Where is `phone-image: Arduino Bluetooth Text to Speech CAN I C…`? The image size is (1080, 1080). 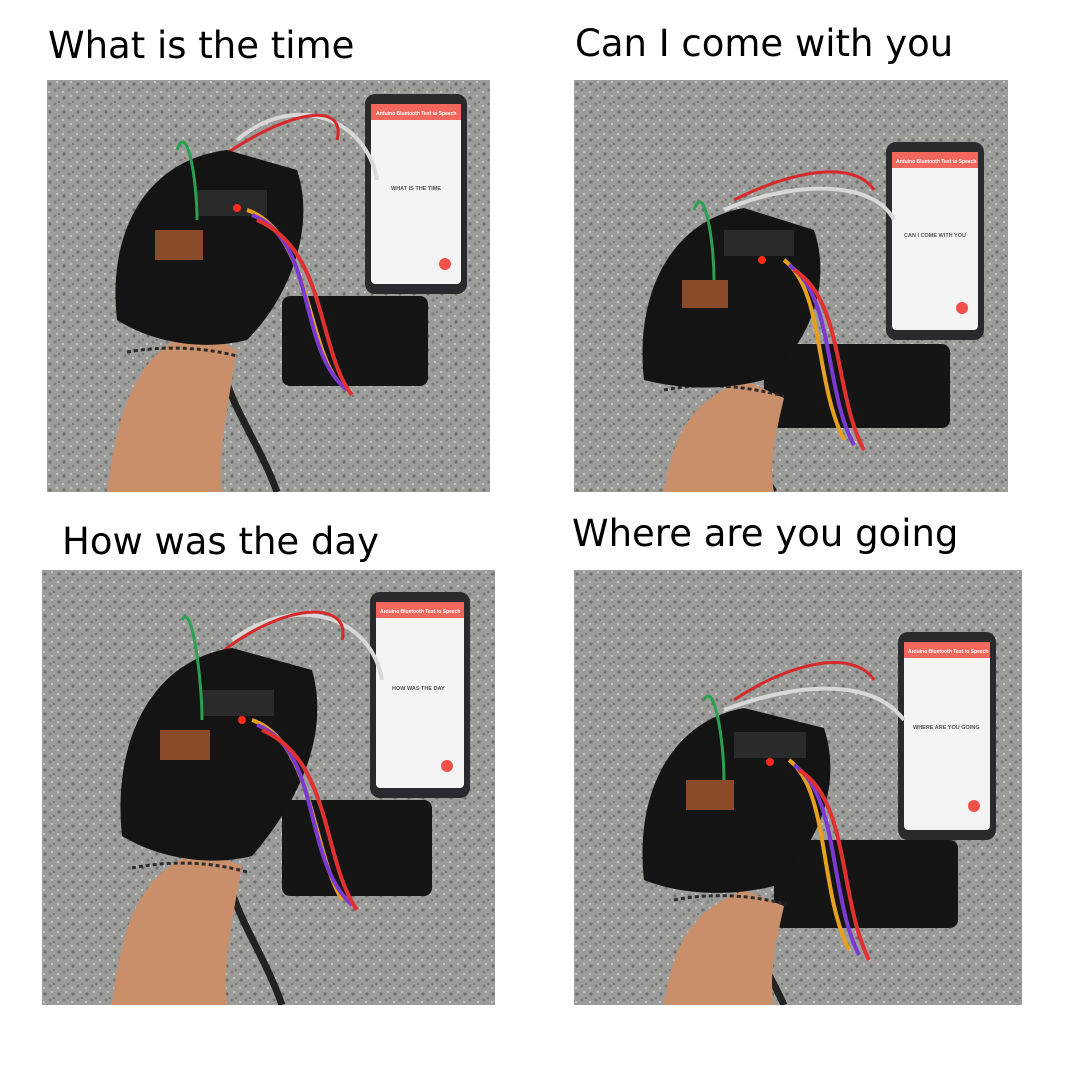 phone-image: Arduino Bluetooth Text to Speech CAN I C… is located at coordinates (935, 241).